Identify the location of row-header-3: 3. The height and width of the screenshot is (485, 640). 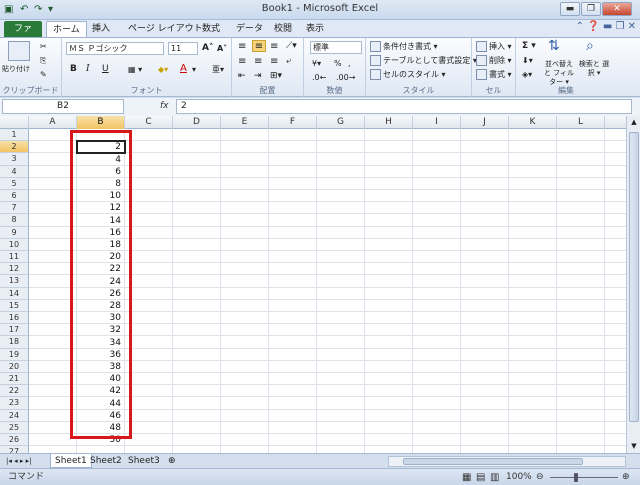
(14, 159).